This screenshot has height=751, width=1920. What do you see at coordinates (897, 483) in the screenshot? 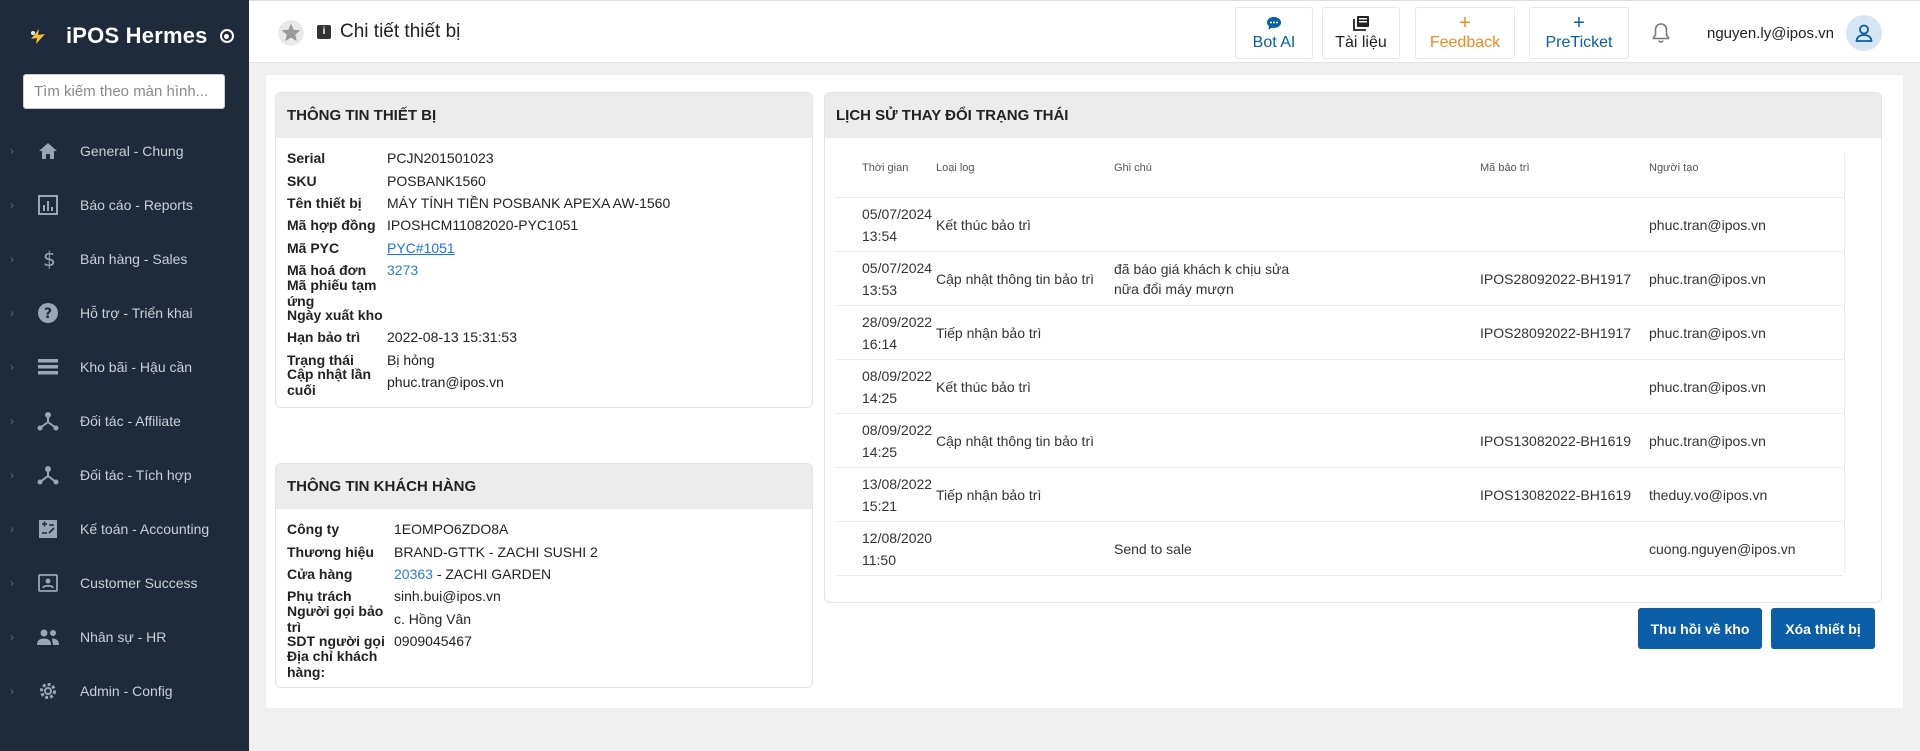
I see `date-text: 13/08/2022` at bounding box center [897, 483].